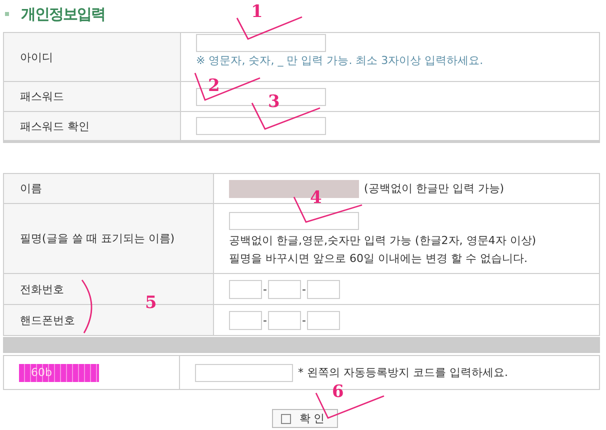 The image size is (606, 430). I want to click on note-text: 필명을 바꾸시면 앞으로 60일 이내에는 변경 할 수 없습니다., so click(378, 258).